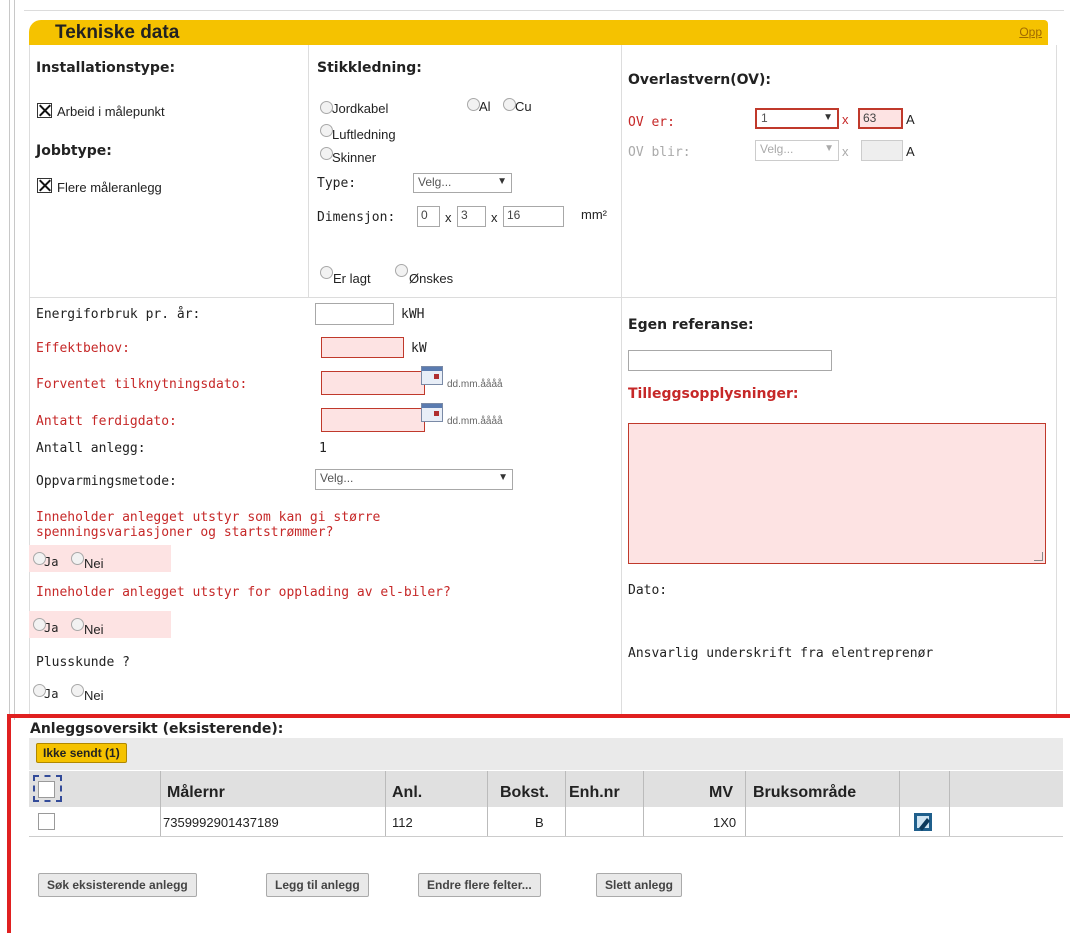  I want to click on flere-label: Flere måleranlegg, so click(109, 187).